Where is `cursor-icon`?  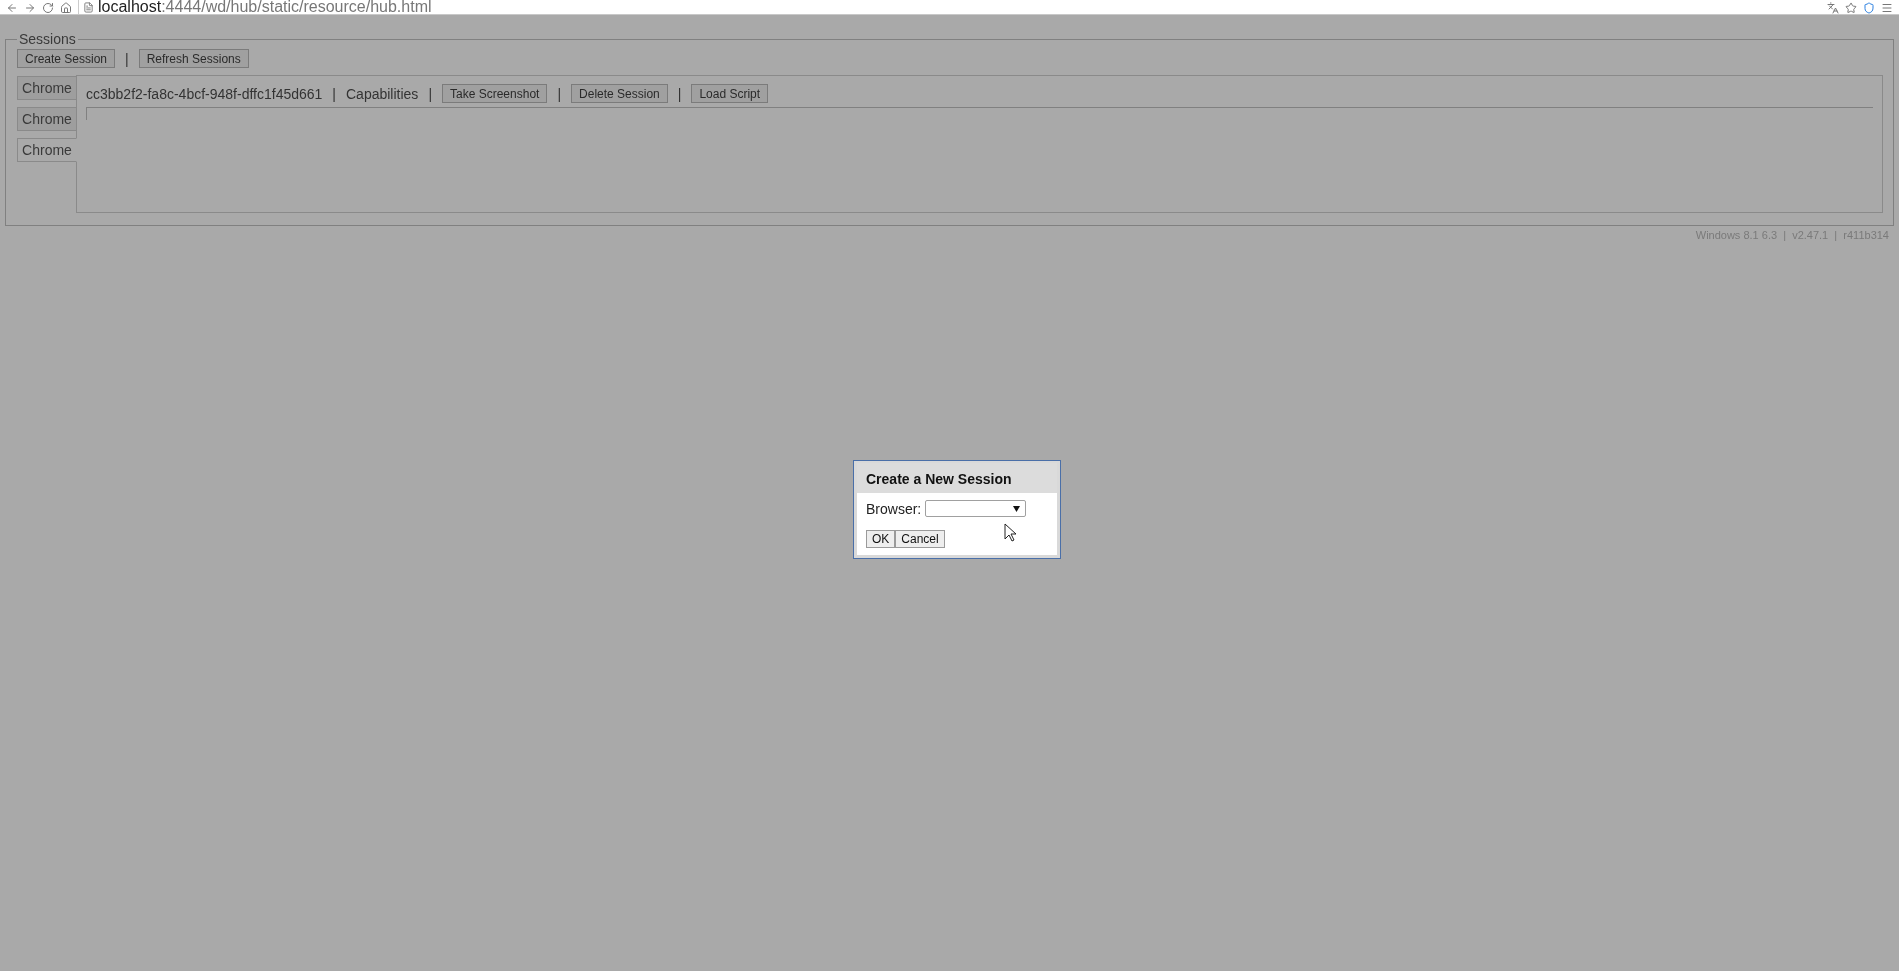
cursor-icon is located at coordinates (1010, 532).